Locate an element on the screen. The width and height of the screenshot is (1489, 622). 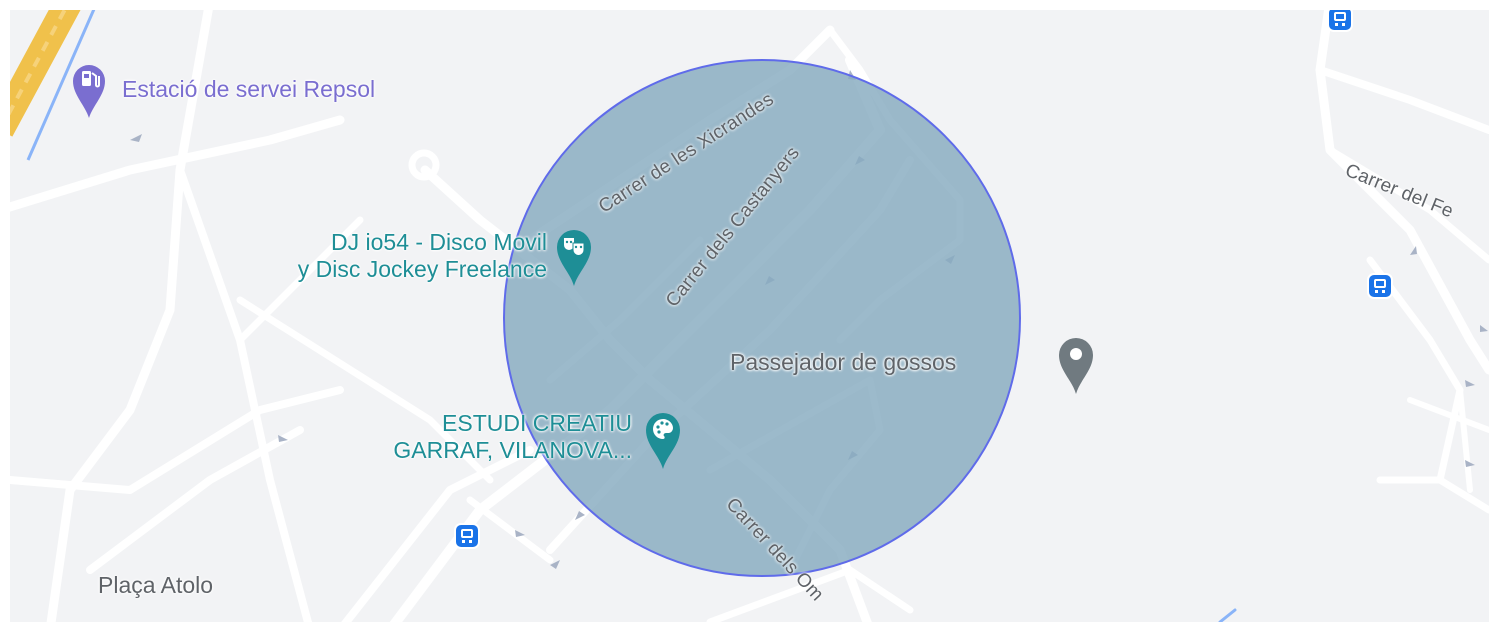
palette-icon is located at coordinates (663, 441).